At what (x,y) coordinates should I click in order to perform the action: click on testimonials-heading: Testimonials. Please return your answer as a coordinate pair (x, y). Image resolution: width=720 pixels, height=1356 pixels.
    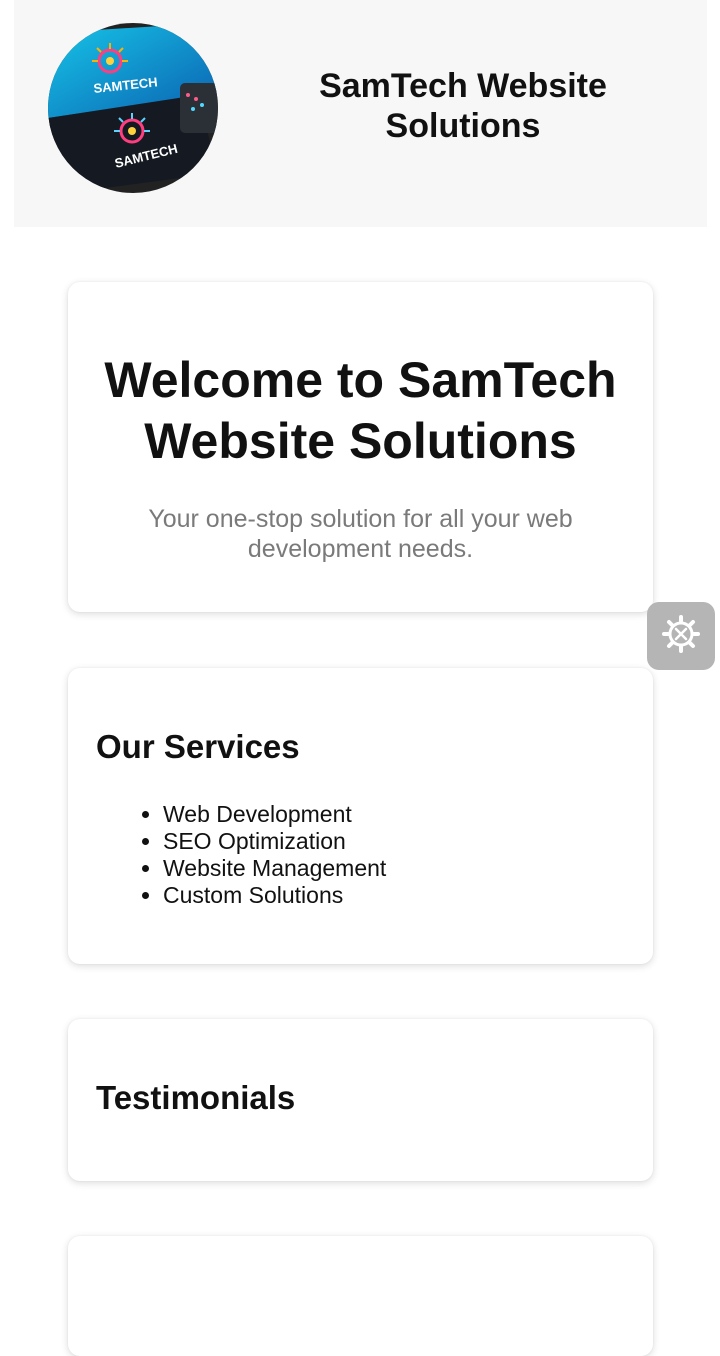
    Looking at the image, I should click on (196, 1097).